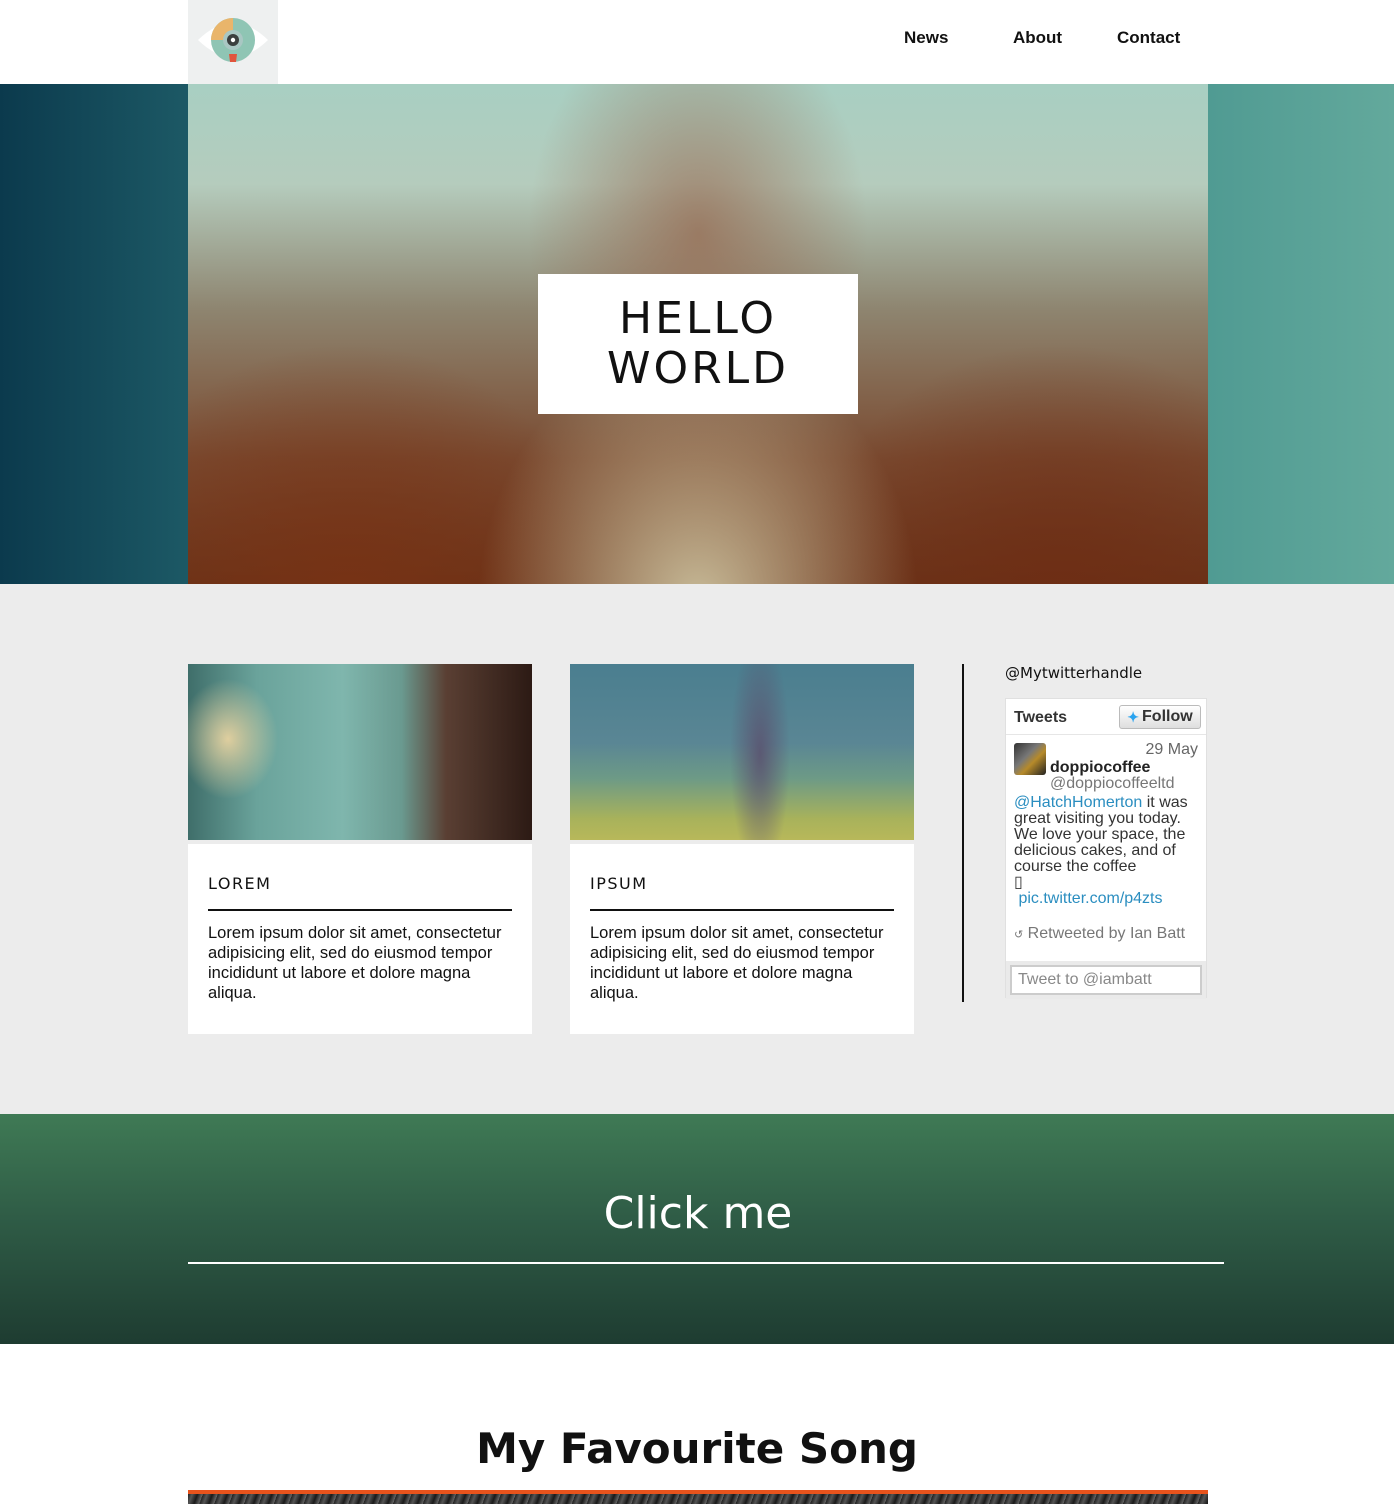  I want to click on card-title: LOREM, so click(360, 892).